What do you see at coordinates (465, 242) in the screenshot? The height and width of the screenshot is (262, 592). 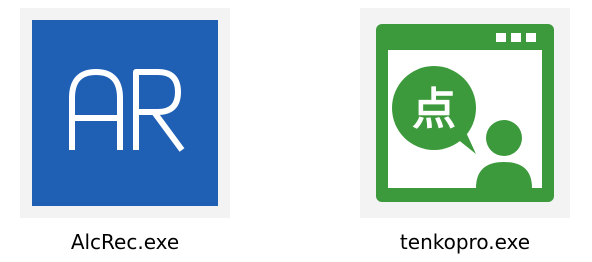 I see `file-name-label: tenkopro.exe` at bounding box center [465, 242].